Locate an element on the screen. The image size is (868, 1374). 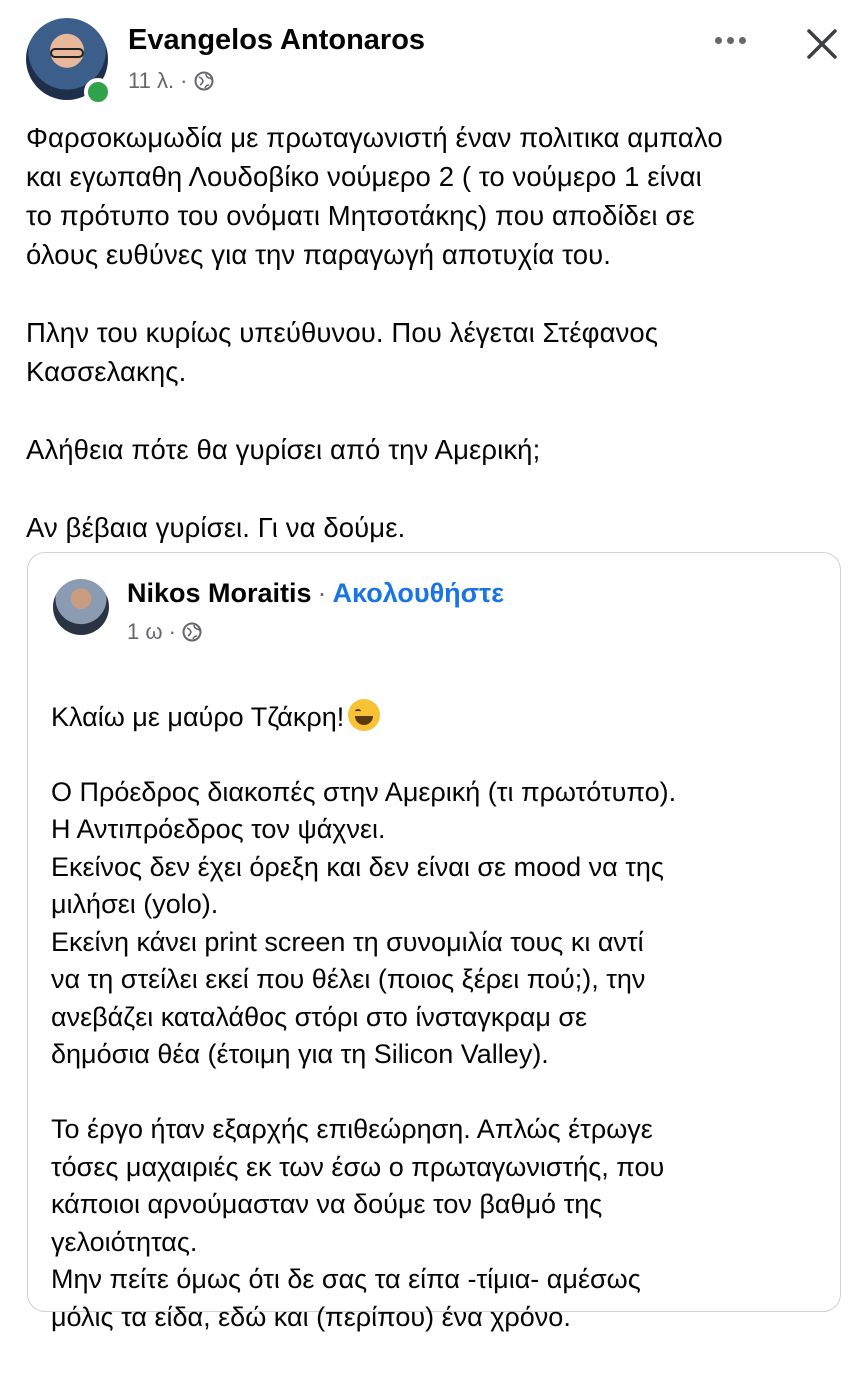
post-meta: 11 λ. · is located at coordinates (171, 81).